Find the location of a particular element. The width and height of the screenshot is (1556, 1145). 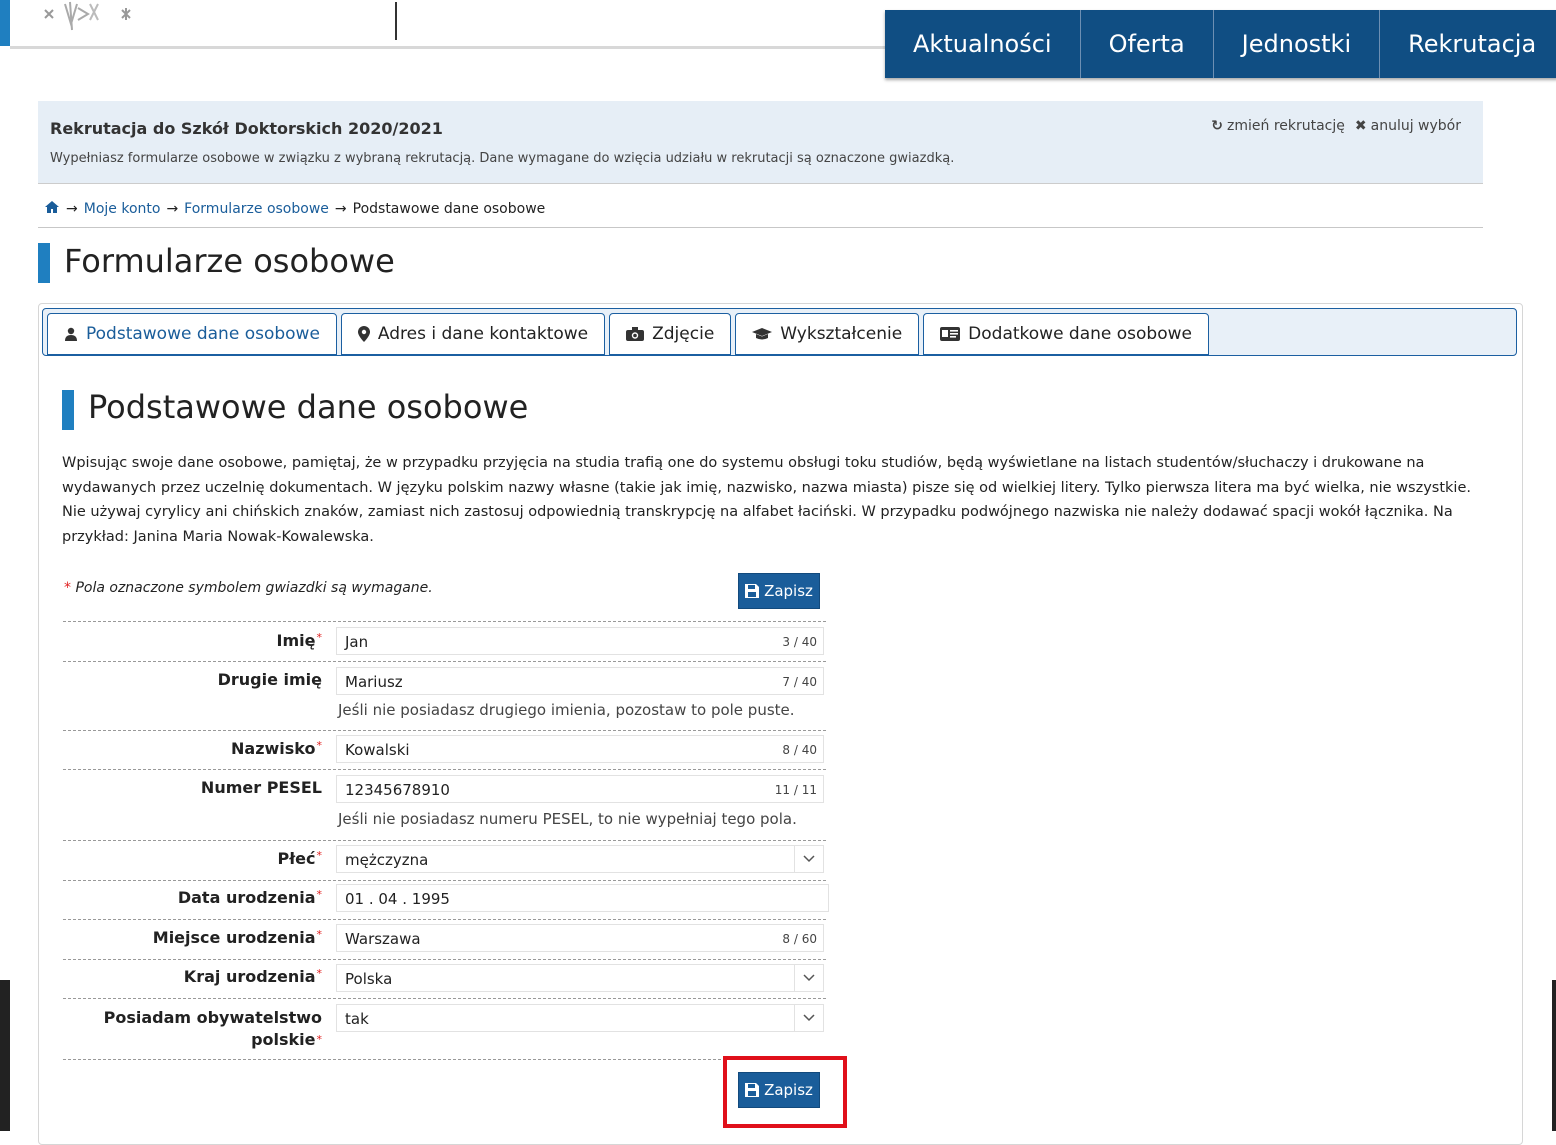

sex-value: mężczyzna is located at coordinates (387, 860).